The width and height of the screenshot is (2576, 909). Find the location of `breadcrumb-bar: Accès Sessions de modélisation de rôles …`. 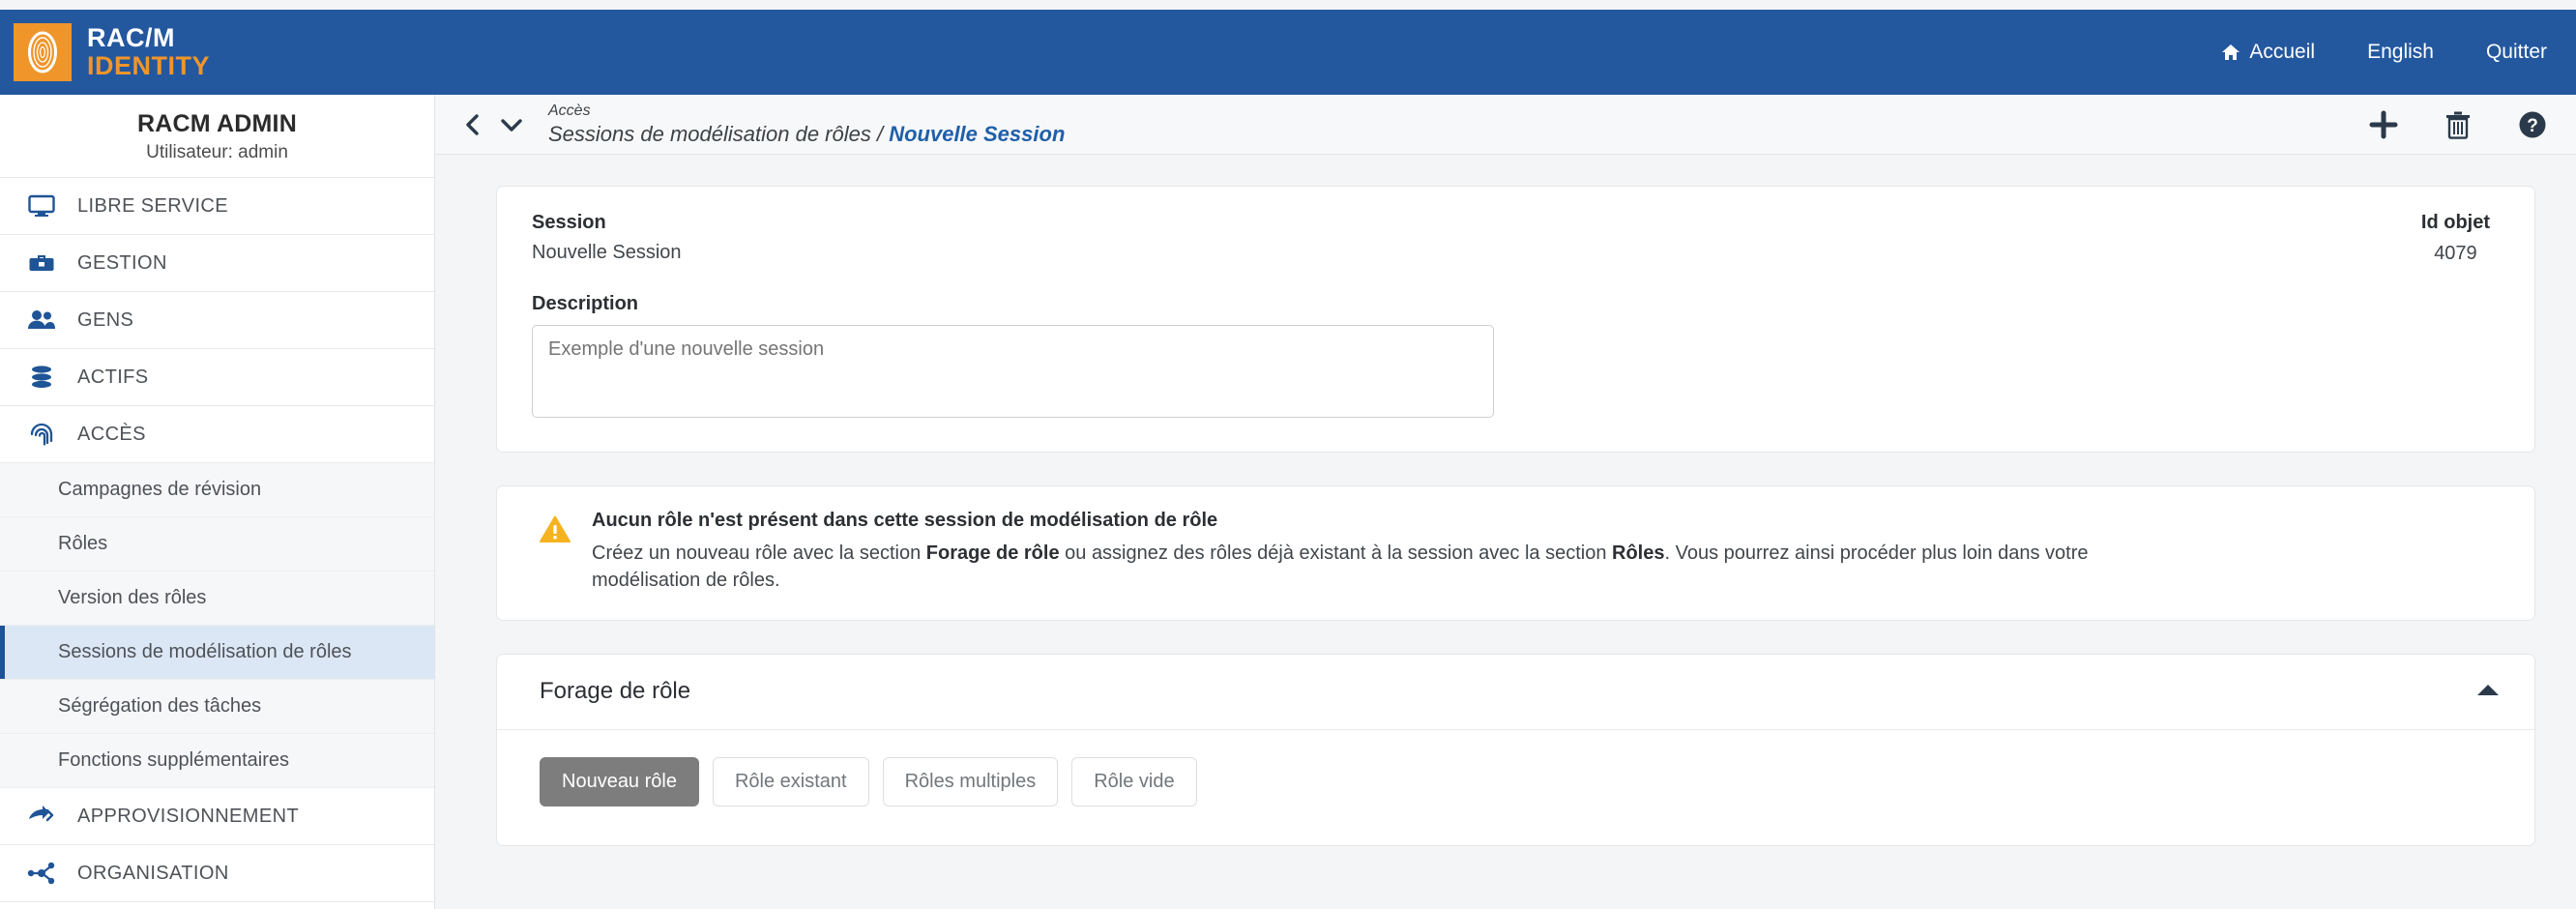

breadcrumb-bar: Accès Sessions de modélisation de rôles … is located at coordinates (1505, 125).